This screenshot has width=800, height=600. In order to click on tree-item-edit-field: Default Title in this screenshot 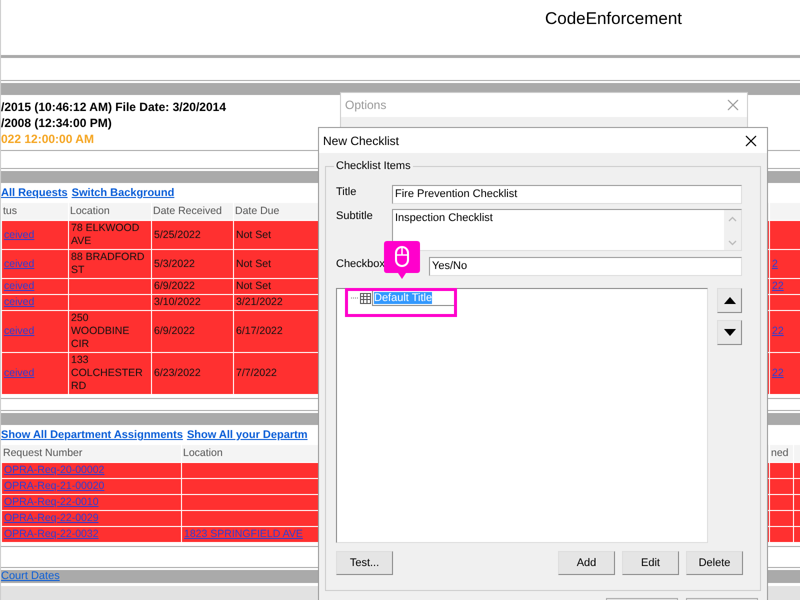, I will do `click(414, 298)`.